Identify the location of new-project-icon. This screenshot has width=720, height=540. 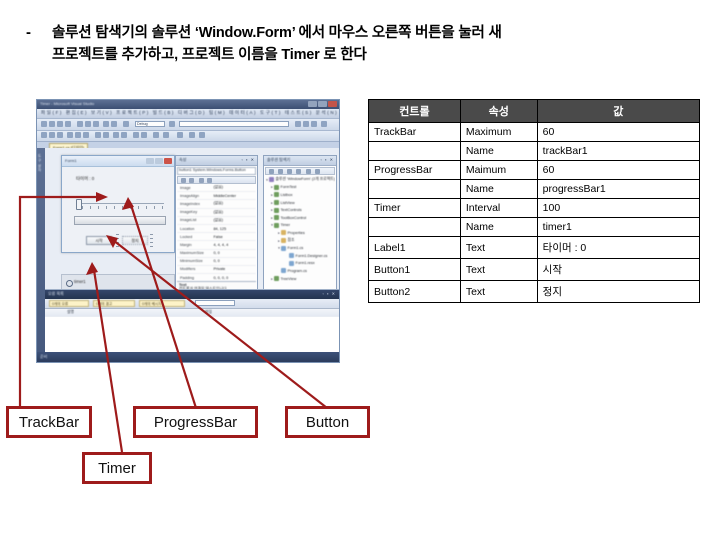
(44, 124).